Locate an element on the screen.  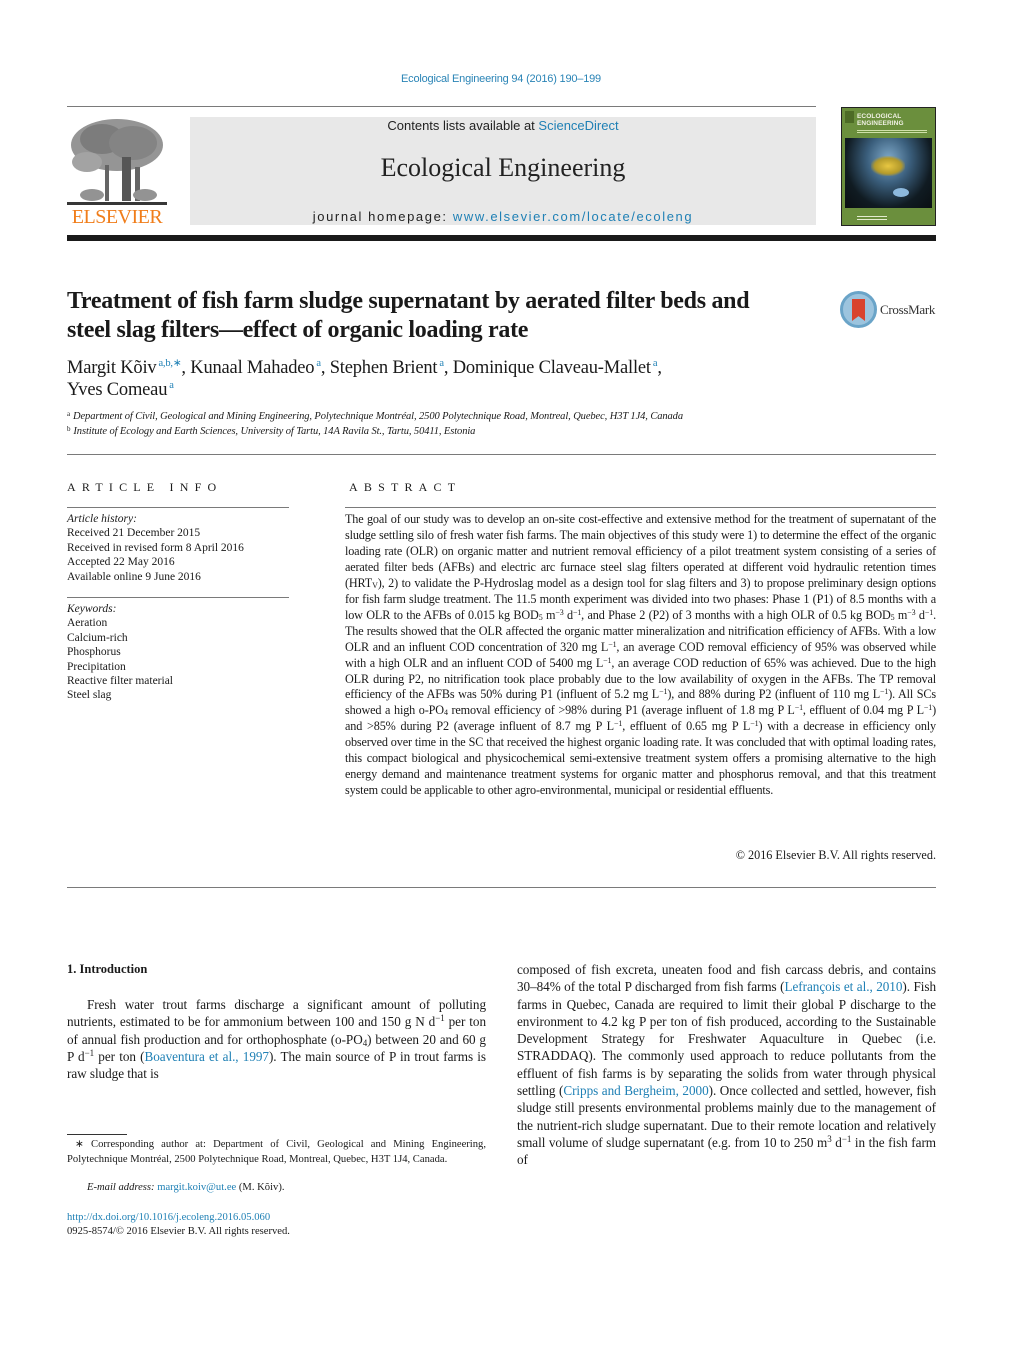
keywords-rule is located at coordinates (178, 597).